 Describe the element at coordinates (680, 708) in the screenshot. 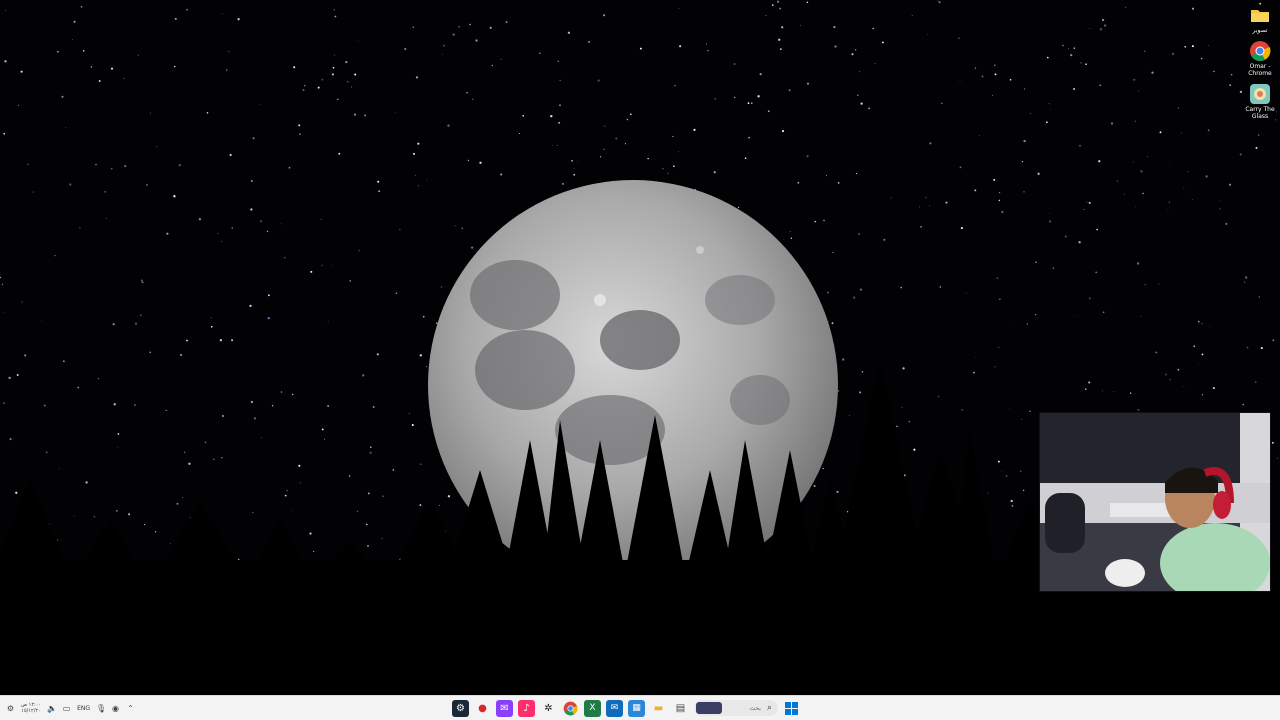

I see `notepad-icon: ▤` at that location.